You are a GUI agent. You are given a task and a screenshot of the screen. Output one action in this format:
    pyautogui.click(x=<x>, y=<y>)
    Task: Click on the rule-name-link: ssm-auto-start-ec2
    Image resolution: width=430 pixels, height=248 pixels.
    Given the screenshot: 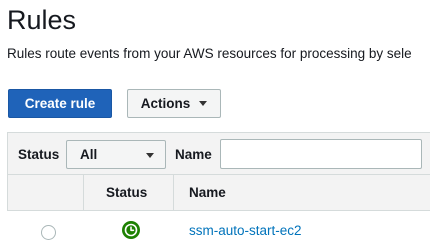 What is the action you would take?
    pyautogui.click(x=245, y=231)
    